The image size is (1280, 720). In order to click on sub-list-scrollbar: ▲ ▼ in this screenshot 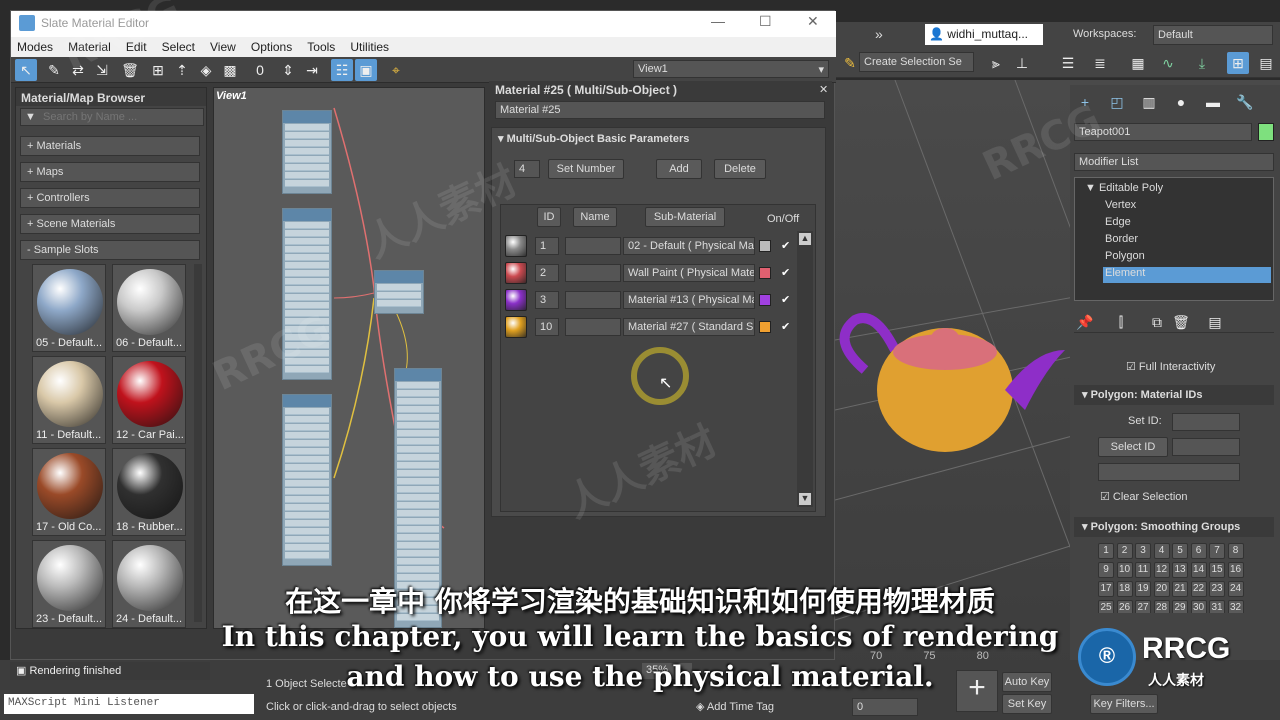, I will do `click(805, 369)`.